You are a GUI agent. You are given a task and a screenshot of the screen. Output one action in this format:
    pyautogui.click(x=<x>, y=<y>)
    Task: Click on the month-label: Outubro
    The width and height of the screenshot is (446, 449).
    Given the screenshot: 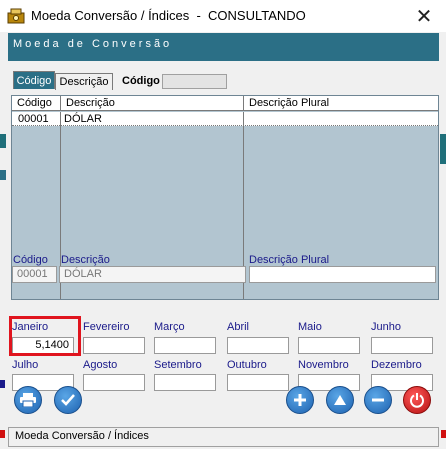 What is the action you would take?
    pyautogui.click(x=247, y=365)
    